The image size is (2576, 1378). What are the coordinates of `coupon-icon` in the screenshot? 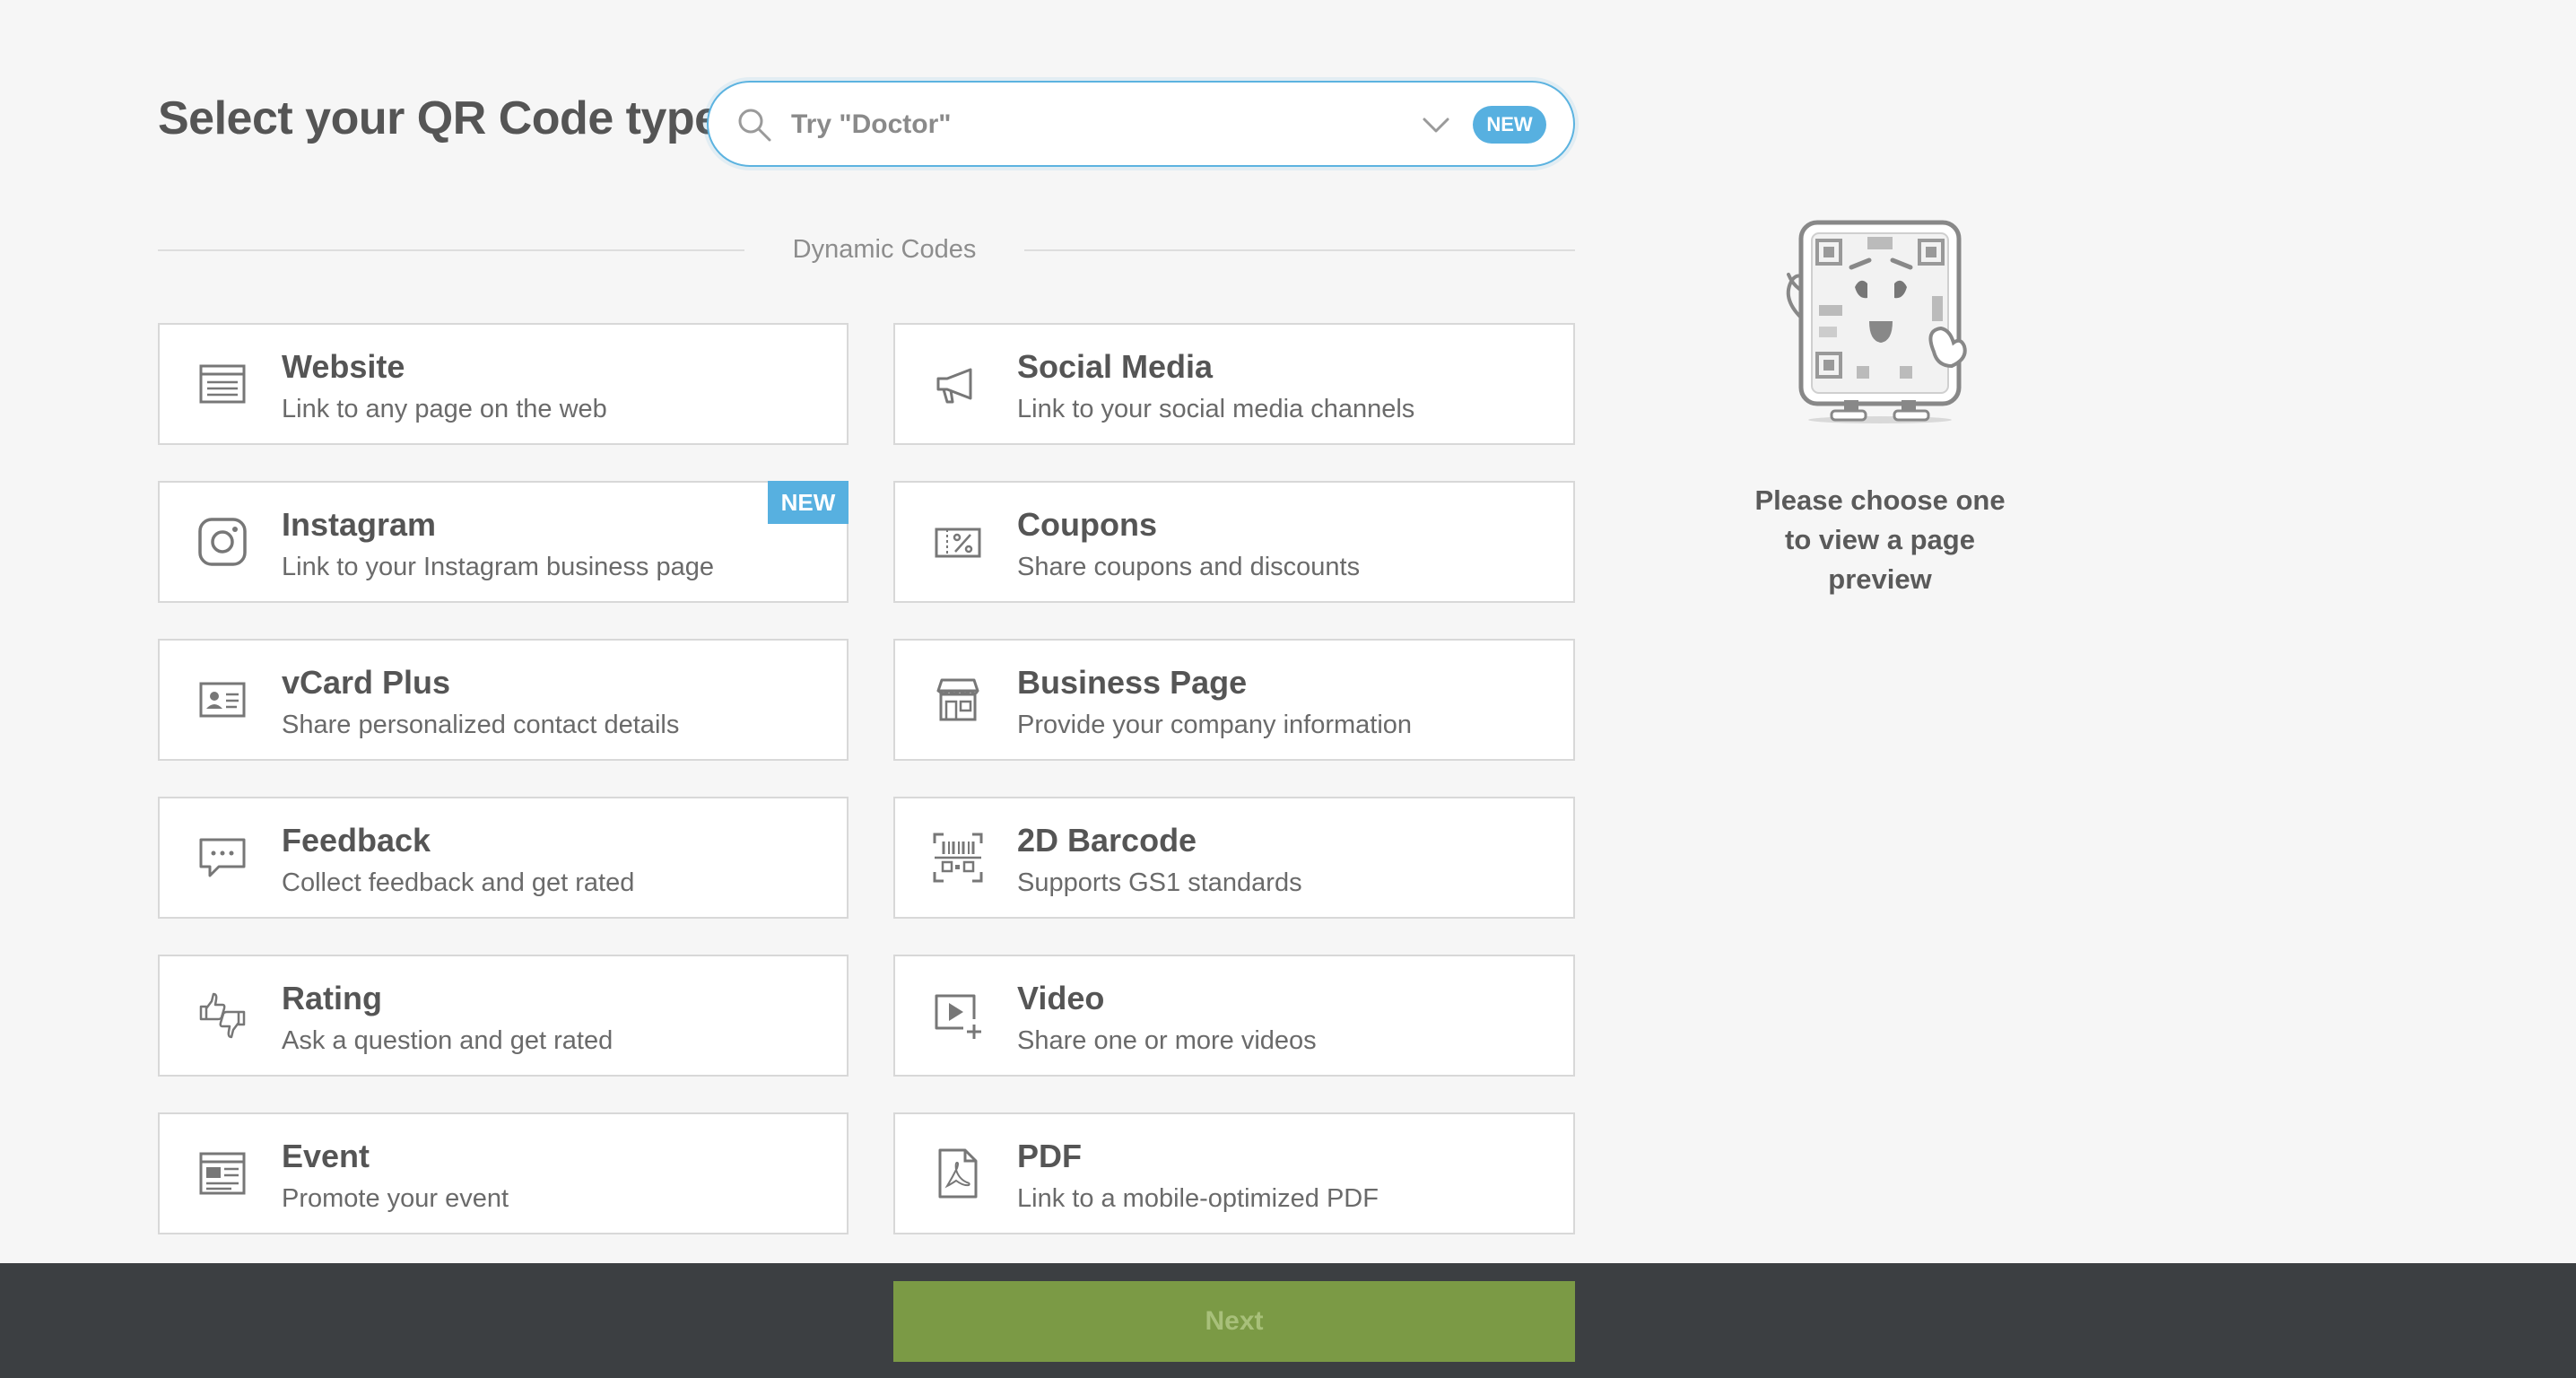 It's located at (958, 543).